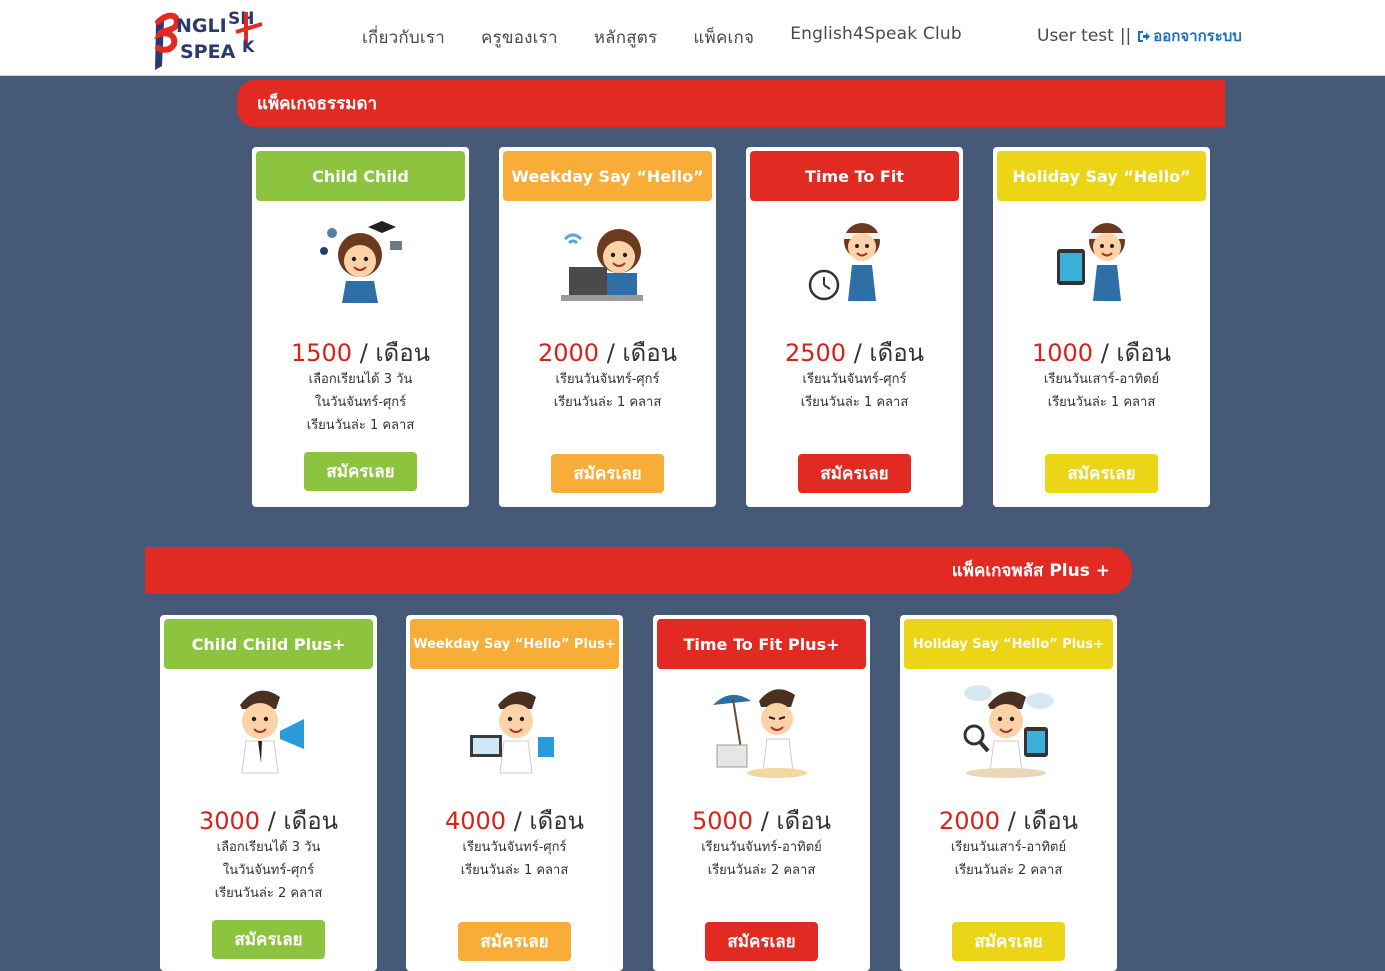  I want to click on section-plus-title: แพ็คเกจพลัส Plus +, so click(1030, 571).